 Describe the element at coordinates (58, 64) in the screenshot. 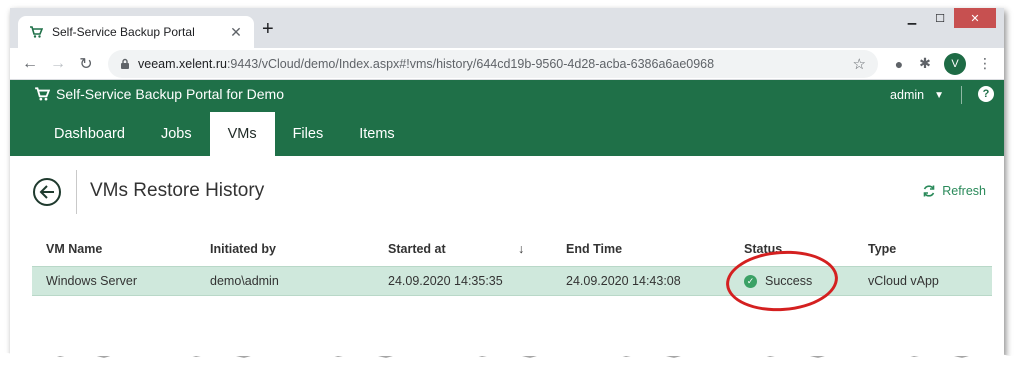

I see `forward-arrow-icon: →` at that location.